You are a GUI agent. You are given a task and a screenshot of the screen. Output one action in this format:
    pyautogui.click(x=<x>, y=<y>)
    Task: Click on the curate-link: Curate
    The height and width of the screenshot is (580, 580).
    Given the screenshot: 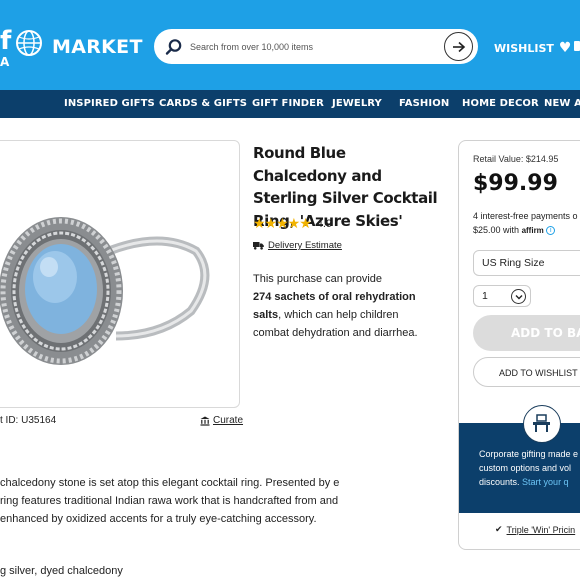 What is the action you would take?
    pyautogui.click(x=221, y=420)
    